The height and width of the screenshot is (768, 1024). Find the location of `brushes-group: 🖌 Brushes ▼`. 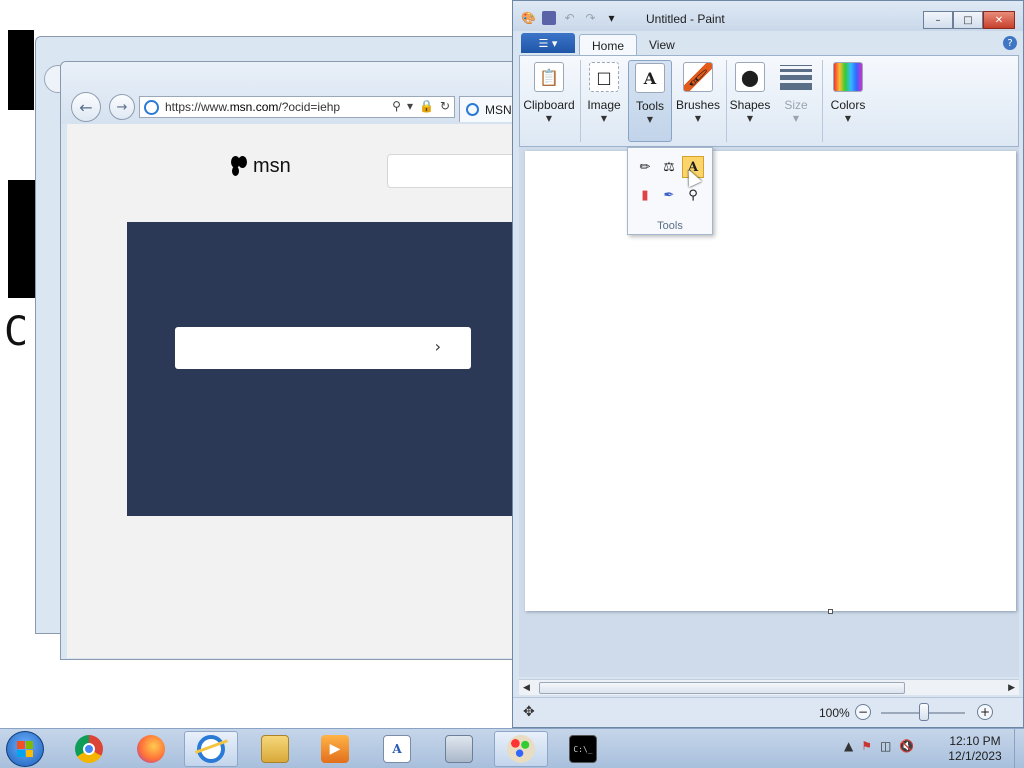

brushes-group: 🖌 Brushes ▼ is located at coordinates (698, 101).